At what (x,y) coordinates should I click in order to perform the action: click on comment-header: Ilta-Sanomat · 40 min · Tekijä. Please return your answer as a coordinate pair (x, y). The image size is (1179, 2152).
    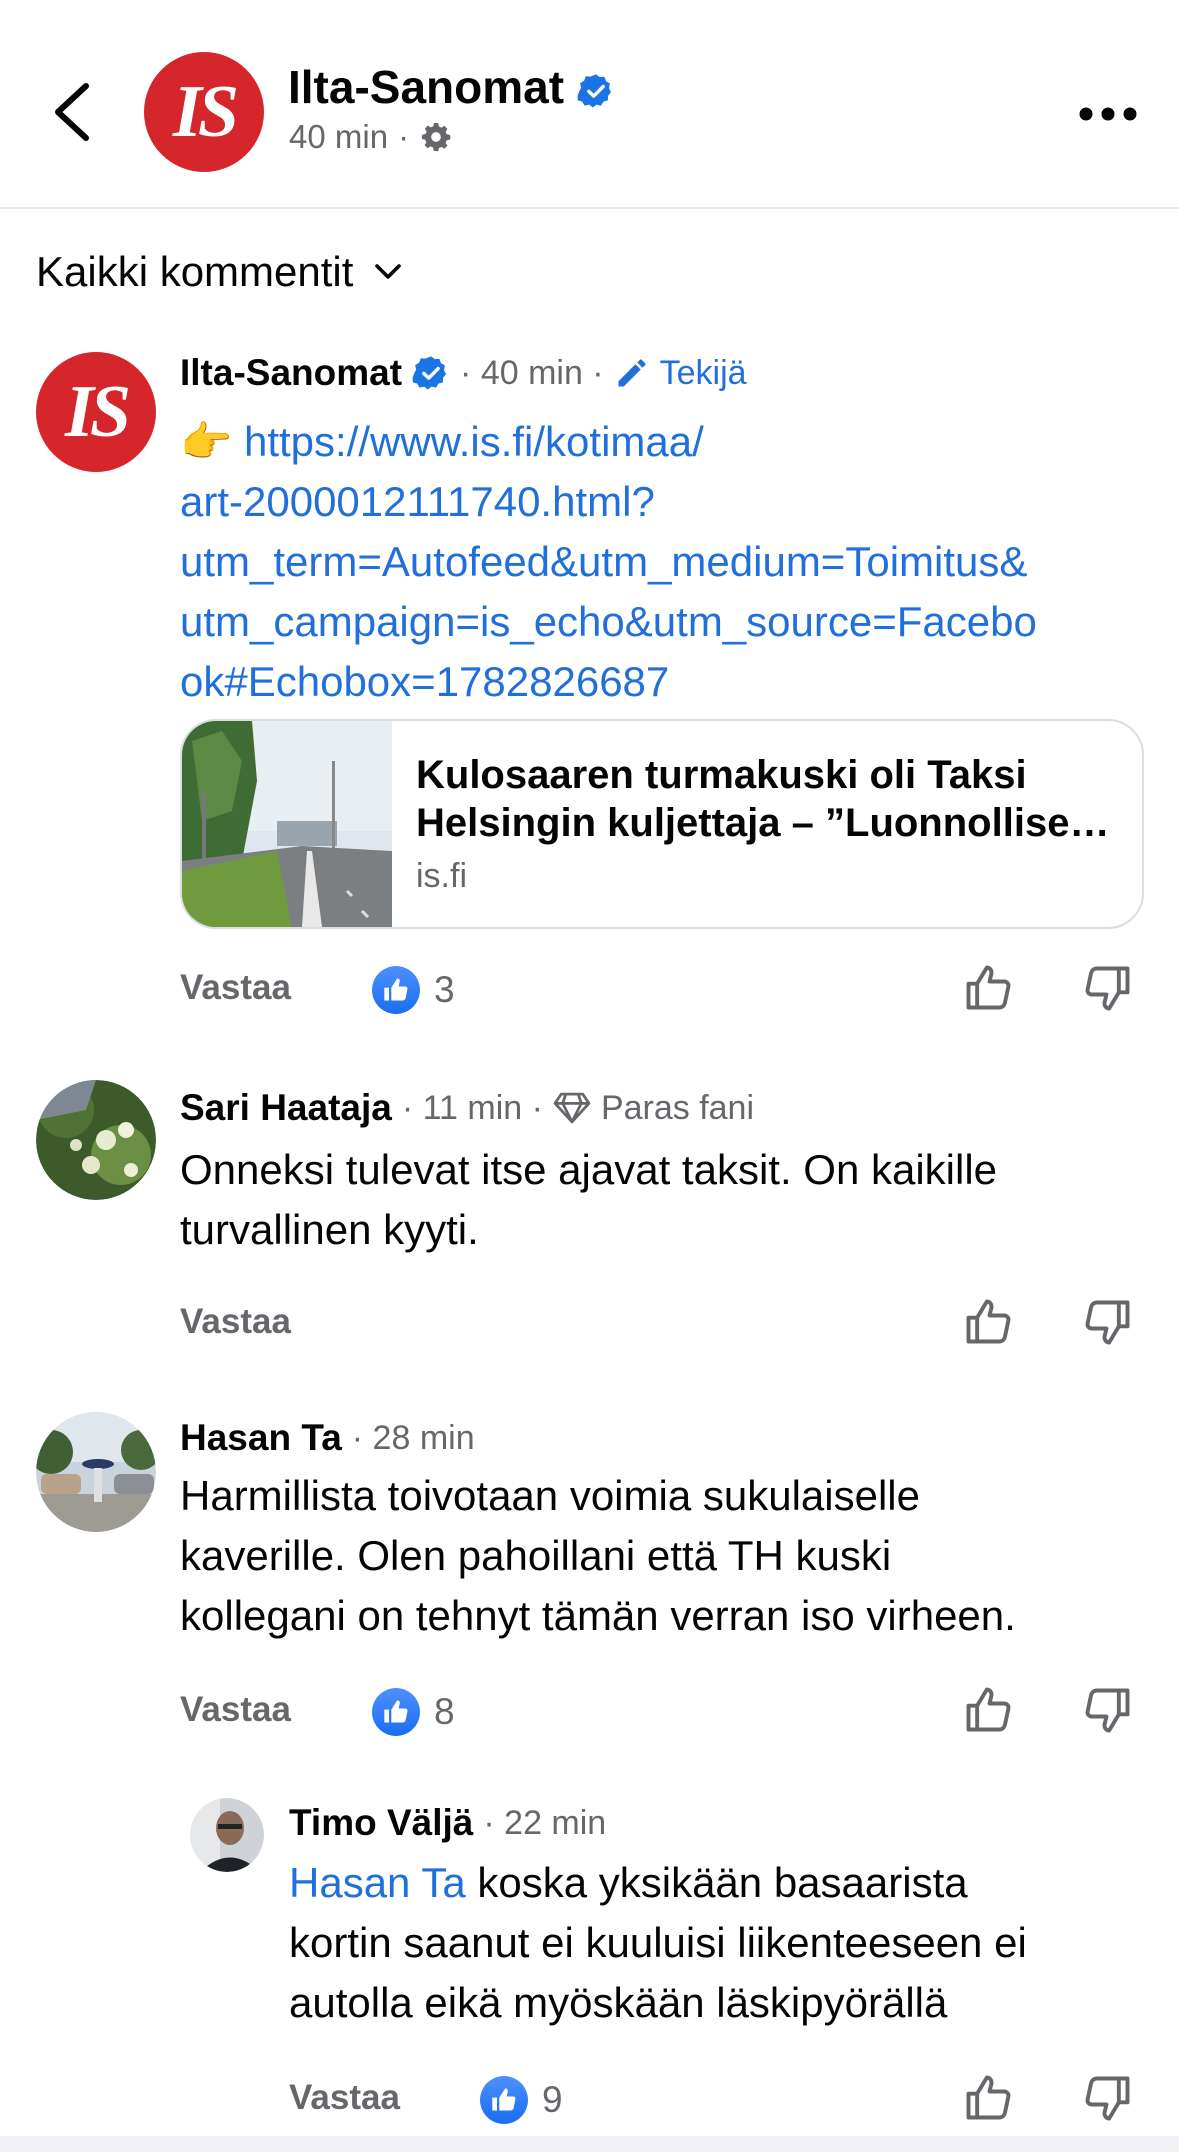
    Looking at the image, I should click on (463, 373).